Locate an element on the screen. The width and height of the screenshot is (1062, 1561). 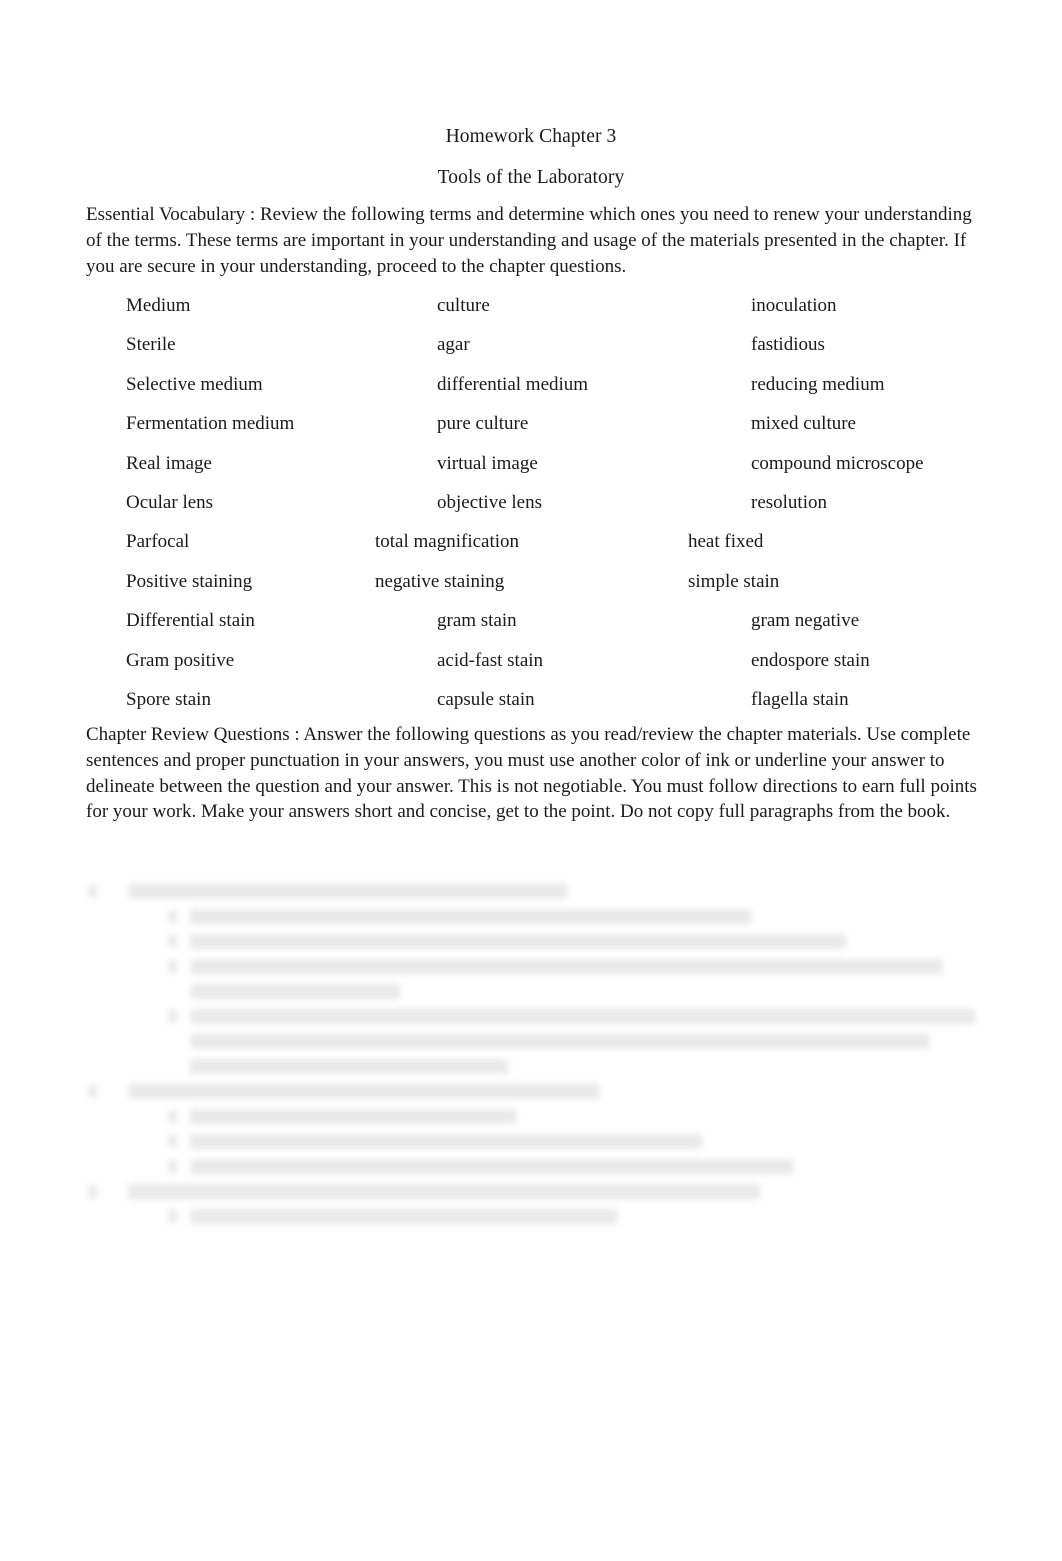
vocabulary-term: Parfocal is located at coordinates (158, 542).